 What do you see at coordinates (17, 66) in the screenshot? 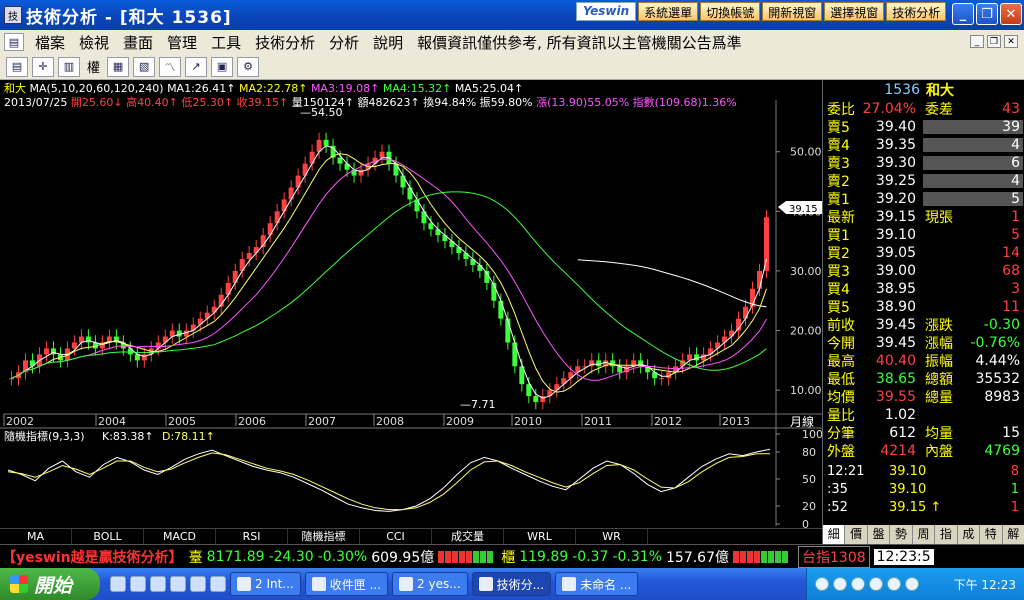
I see `chart-type-icon: ▤` at bounding box center [17, 66].